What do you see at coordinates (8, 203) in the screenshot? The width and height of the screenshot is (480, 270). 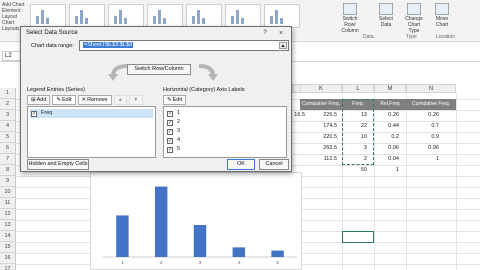 I see `row-header: 11` at bounding box center [8, 203].